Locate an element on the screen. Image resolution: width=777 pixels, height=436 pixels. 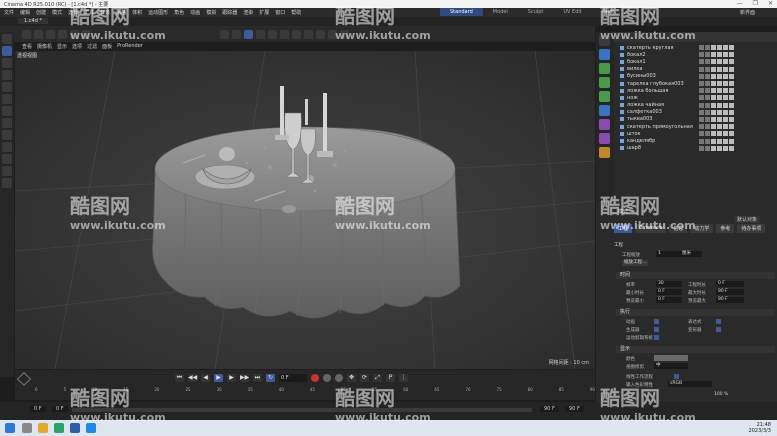
windows-start-icon is located at coordinates (10, 428).